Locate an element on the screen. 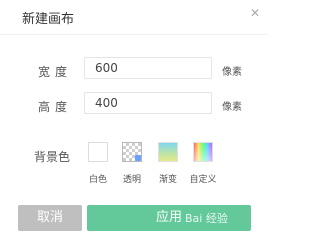 This screenshot has width=320, height=244. header-divider is located at coordinates (134, 34).